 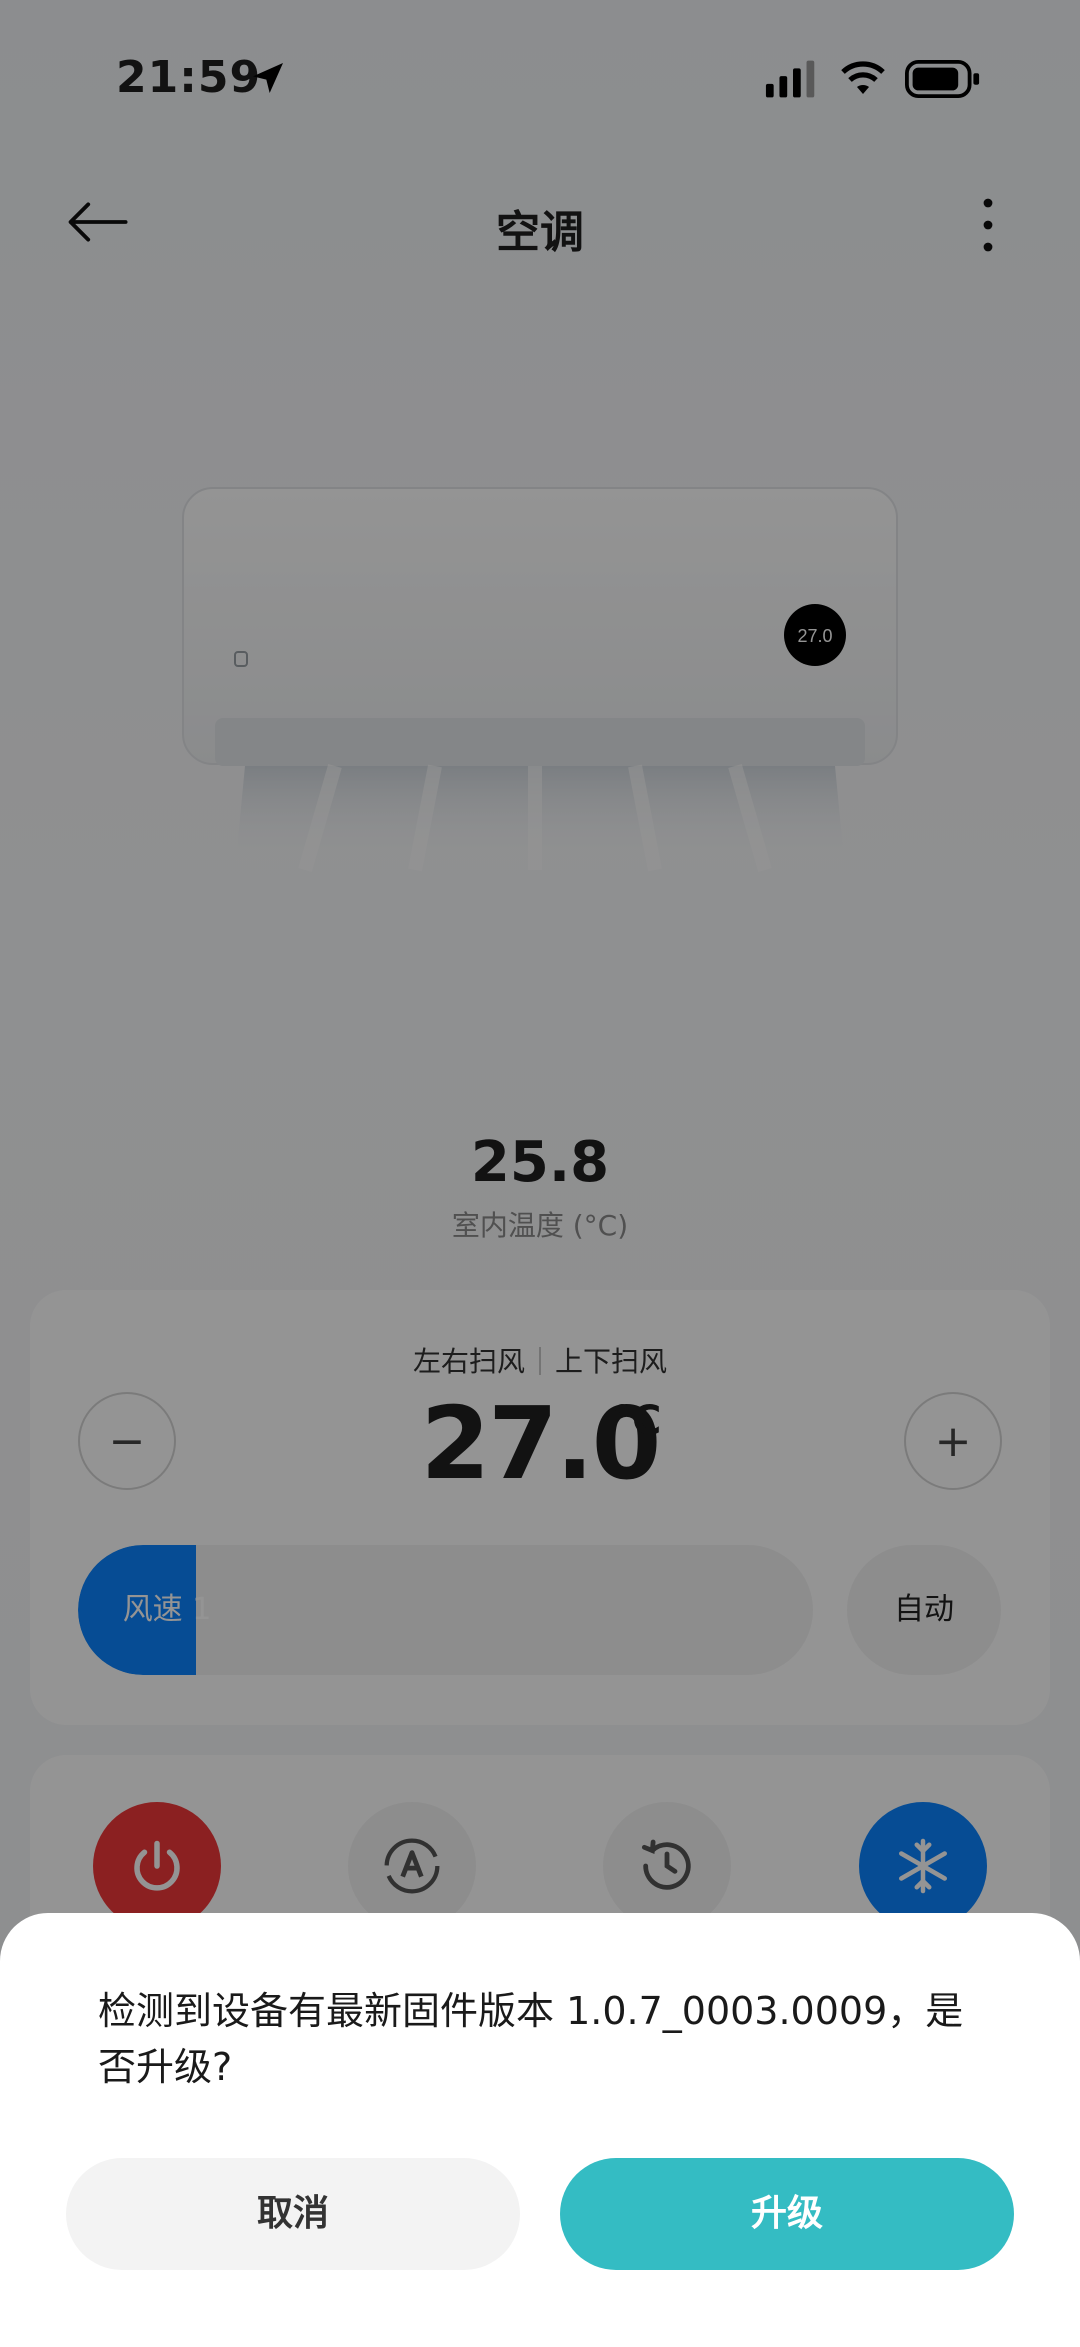 I want to click on dialog-message: 检测到设备有最新固件版本 1.0.7_0003.0009，是否升级?, so click(x=531, y=2039).